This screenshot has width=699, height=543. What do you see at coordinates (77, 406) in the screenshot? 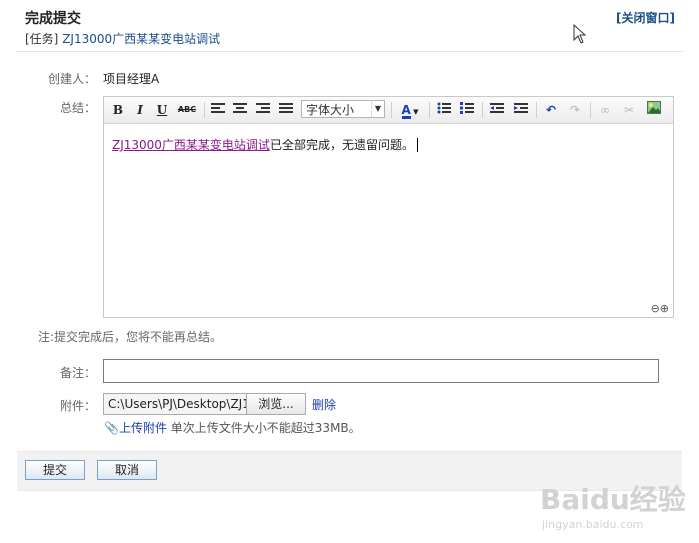
I see `attachment-label: 附件：` at bounding box center [77, 406].